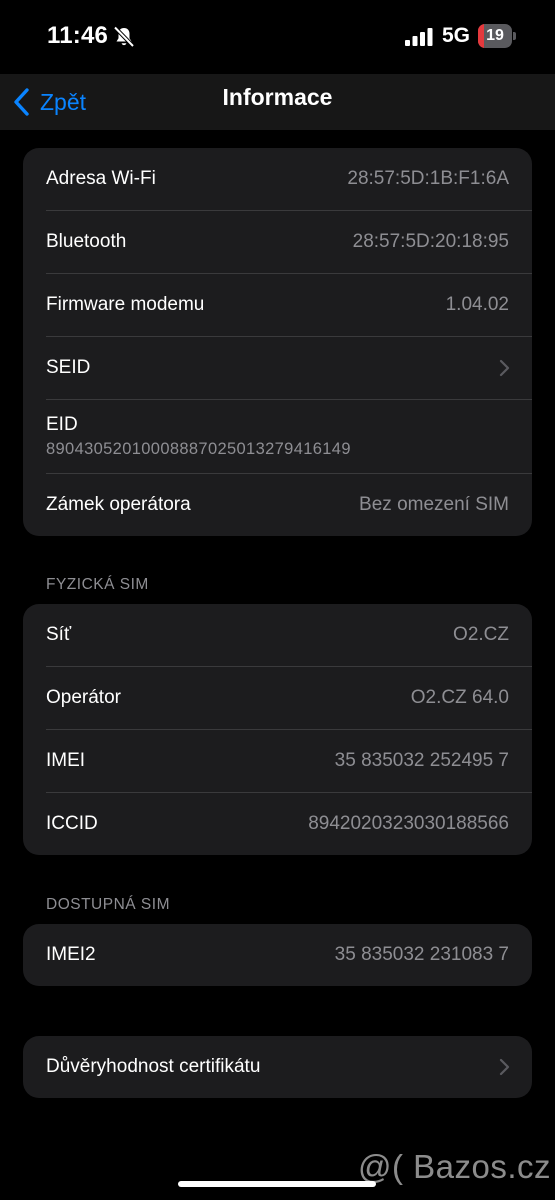 This screenshot has height=1200, width=555. I want to click on iccid-label: ICCID, so click(72, 823).